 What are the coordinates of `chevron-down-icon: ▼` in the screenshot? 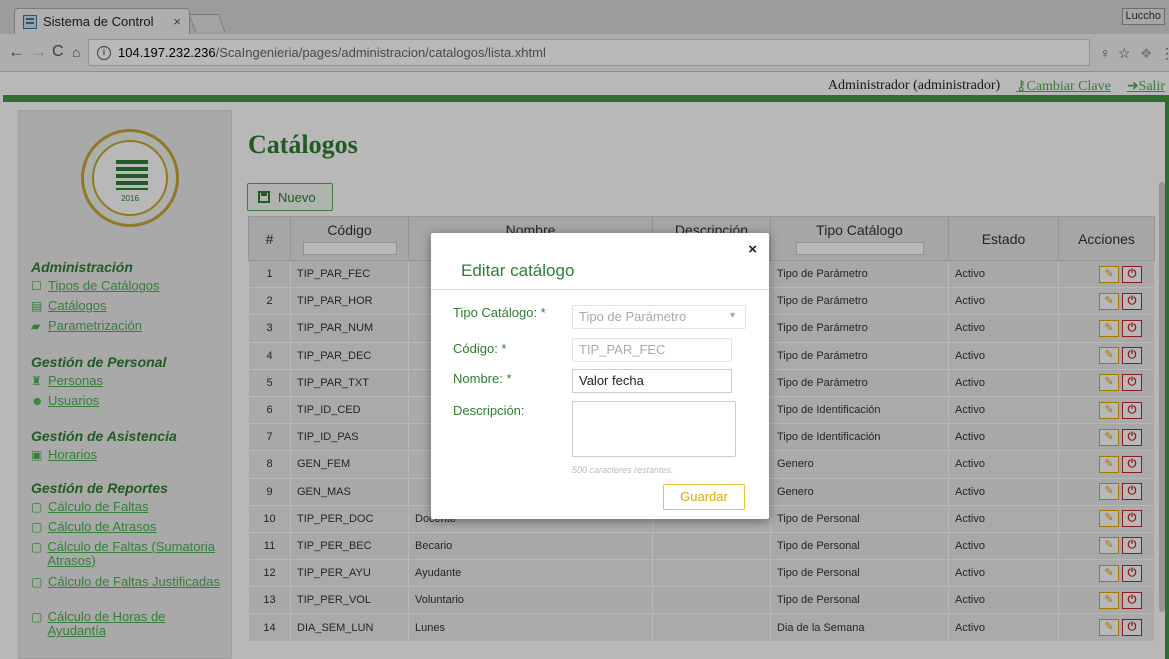 It's located at (732, 315).